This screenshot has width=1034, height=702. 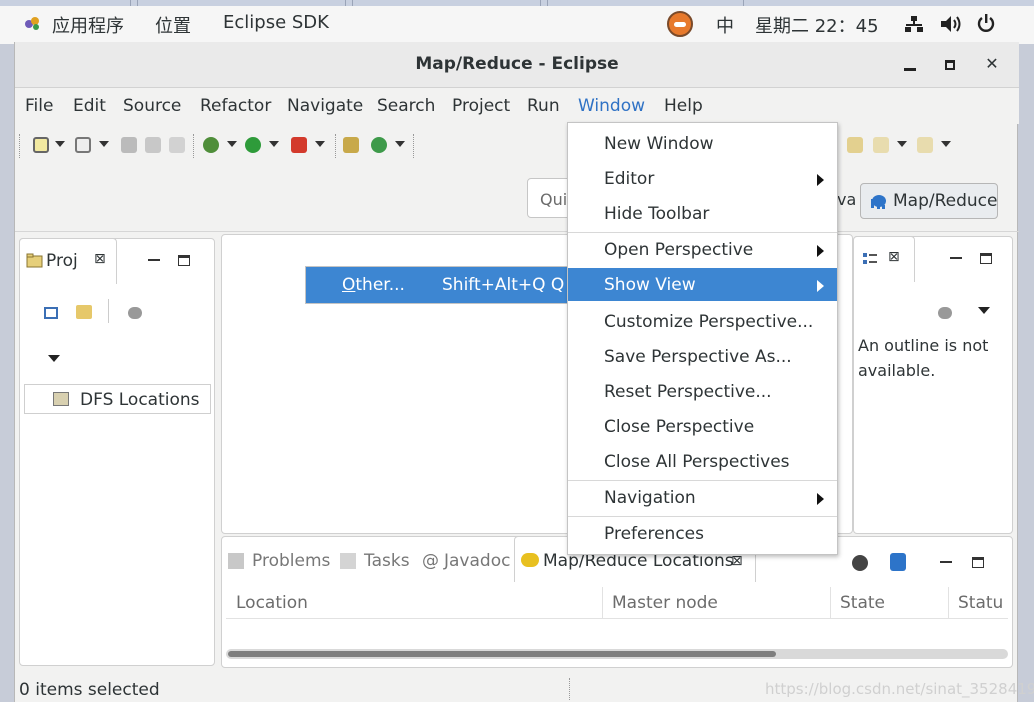 What do you see at coordinates (177, 145) in the screenshot?
I see `print-icon` at bounding box center [177, 145].